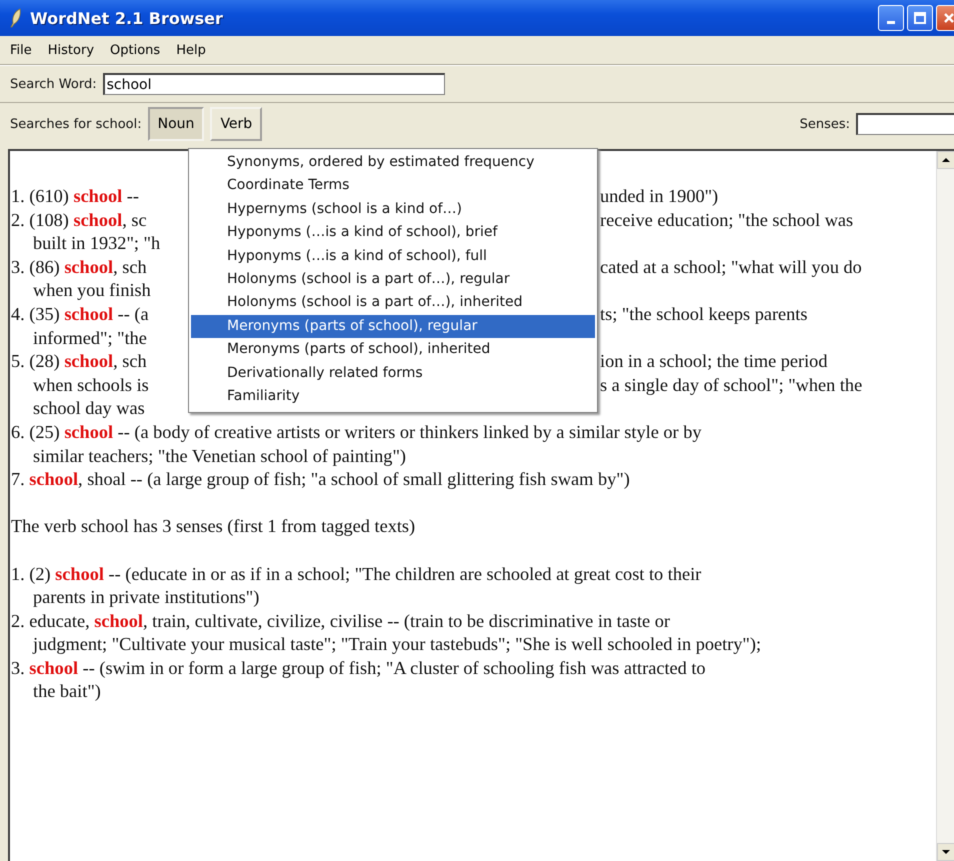 The width and height of the screenshot is (954, 861). What do you see at coordinates (393, 350) in the screenshot?
I see `menu-option: Meronyms (parts of school), inherited` at bounding box center [393, 350].